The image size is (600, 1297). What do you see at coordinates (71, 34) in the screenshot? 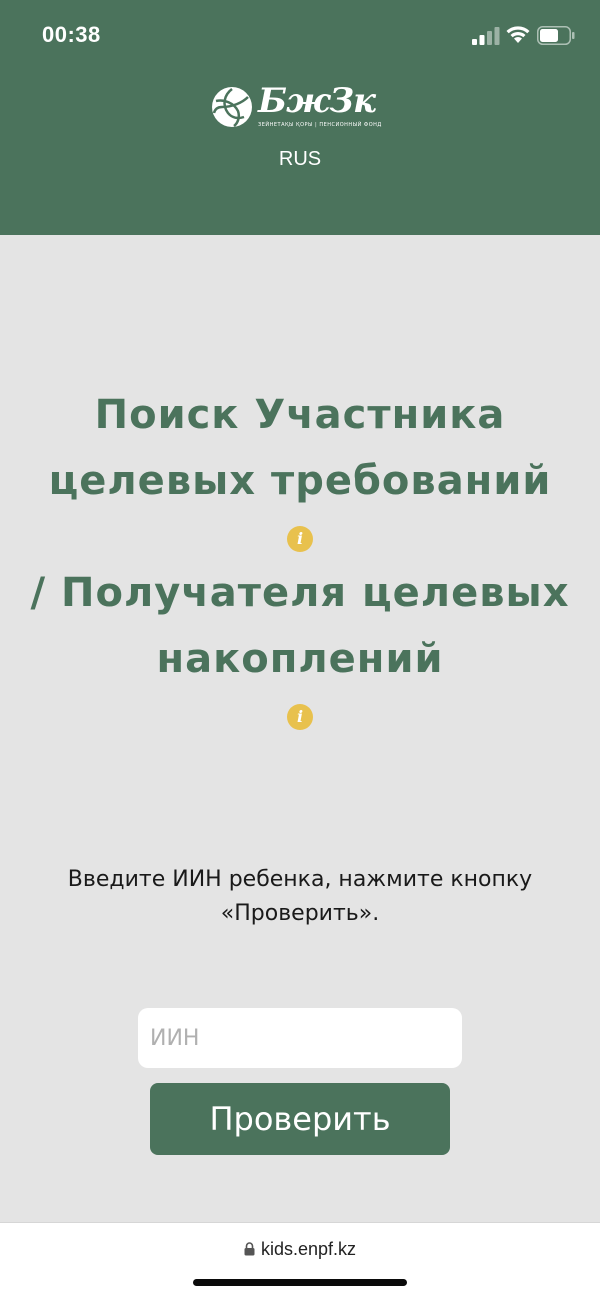
I see `status-time: 00:38` at bounding box center [71, 34].